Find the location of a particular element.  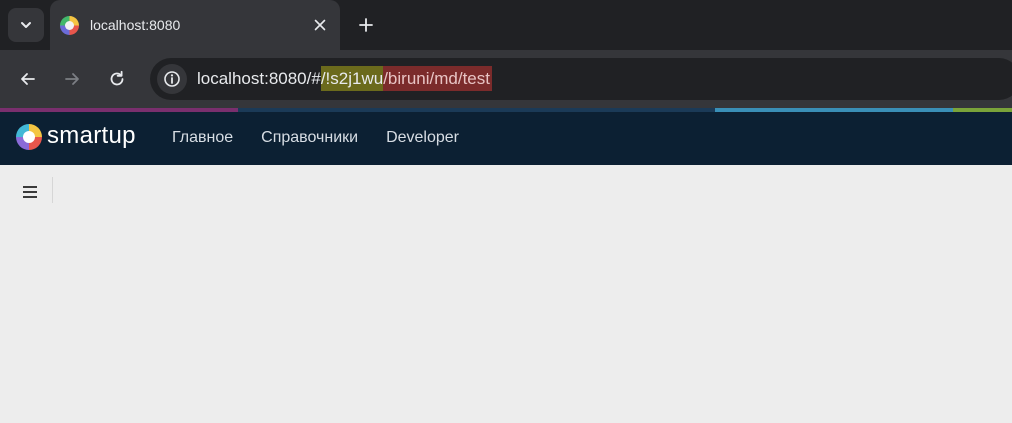

url-host: localhost:8080/# is located at coordinates (259, 78).